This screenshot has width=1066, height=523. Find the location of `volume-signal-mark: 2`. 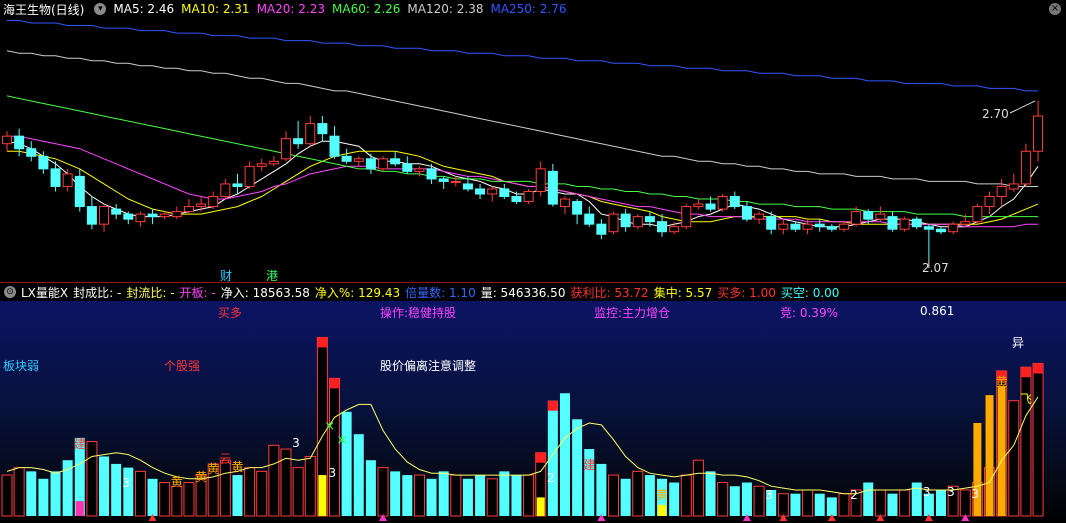

volume-signal-mark: 2 is located at coordinates (550, 478).